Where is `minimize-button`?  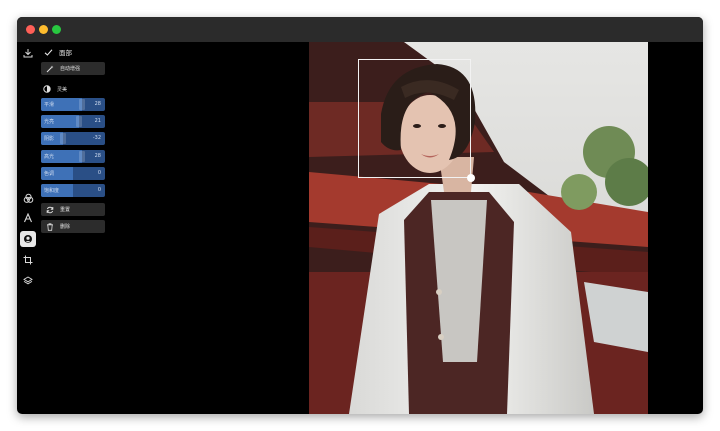 minimize-button is located at coordinates (43, 29).